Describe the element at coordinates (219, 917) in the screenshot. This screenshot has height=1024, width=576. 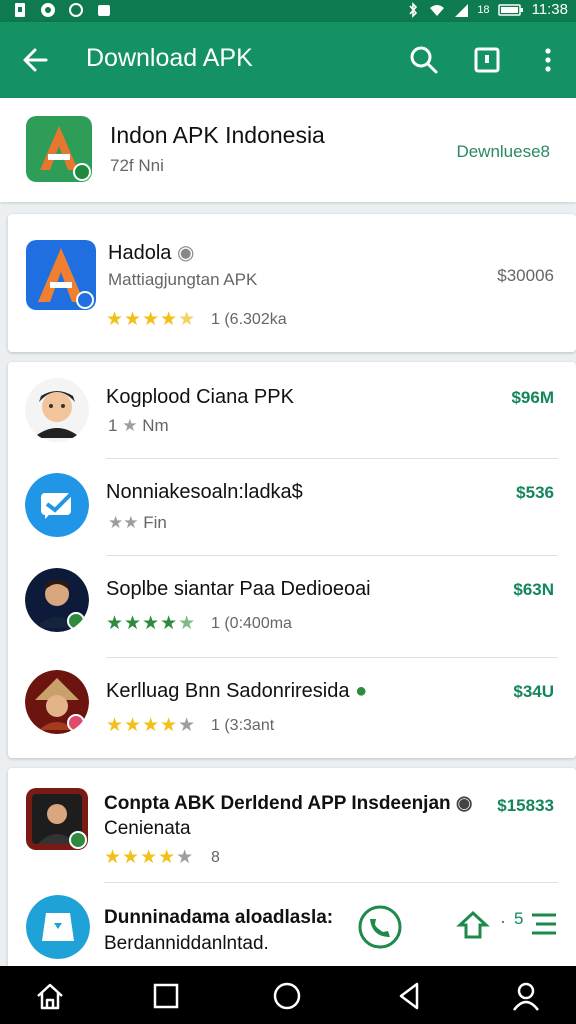
I see `app-name: Dunninadama aloadlasla:` at that location.